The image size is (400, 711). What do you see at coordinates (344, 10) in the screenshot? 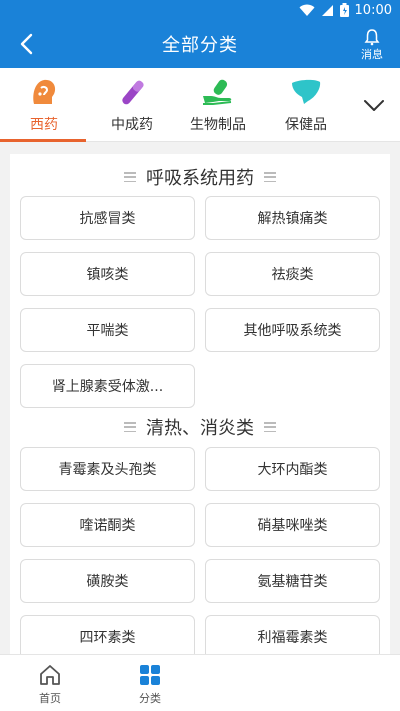
I see `battery-icon` at bounding box center [344, 10].